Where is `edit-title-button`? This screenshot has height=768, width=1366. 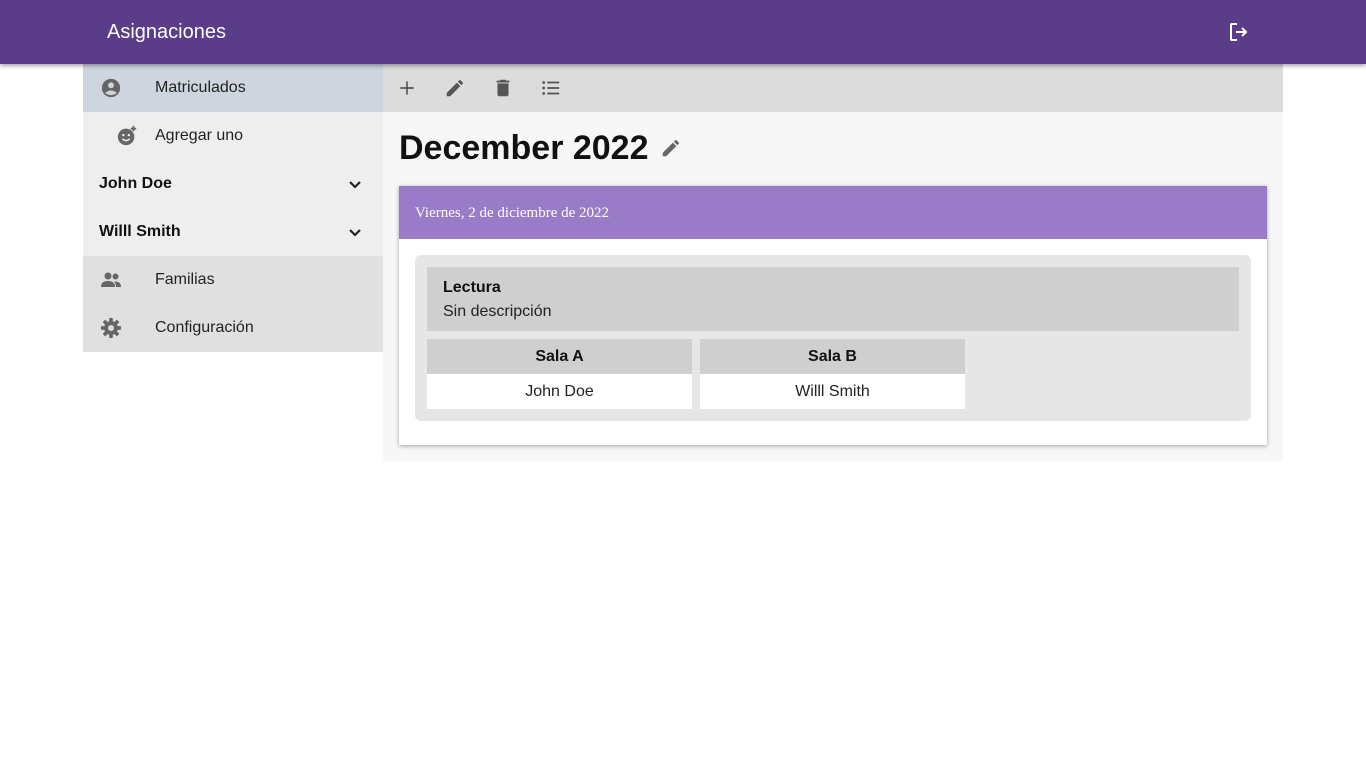 edit-title-button is located at coordinates (671, 148).